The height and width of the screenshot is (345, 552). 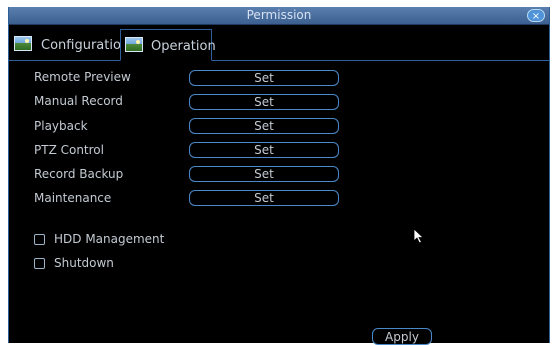 I want to click on hdd-management-checkbox, so click(x=39, y=239).